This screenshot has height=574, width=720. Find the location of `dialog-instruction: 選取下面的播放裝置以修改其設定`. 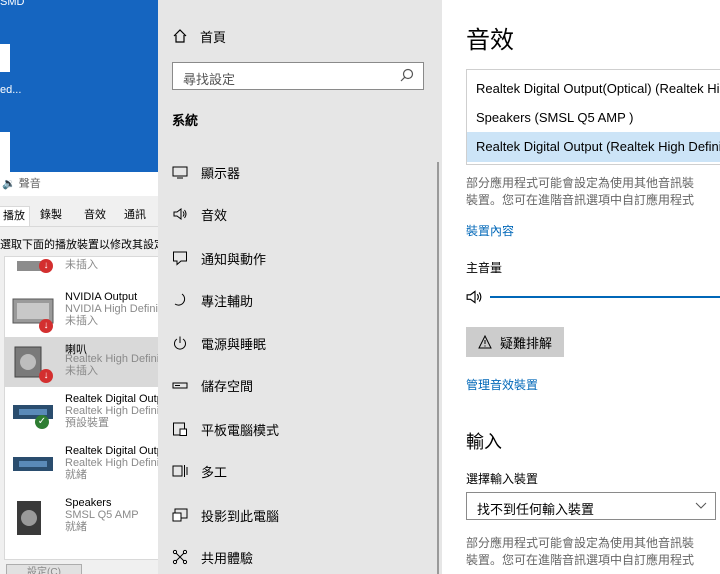

dialog-instruction: 選取下面的播放裝置以修改其設定 is located at coordinates (79, 245).